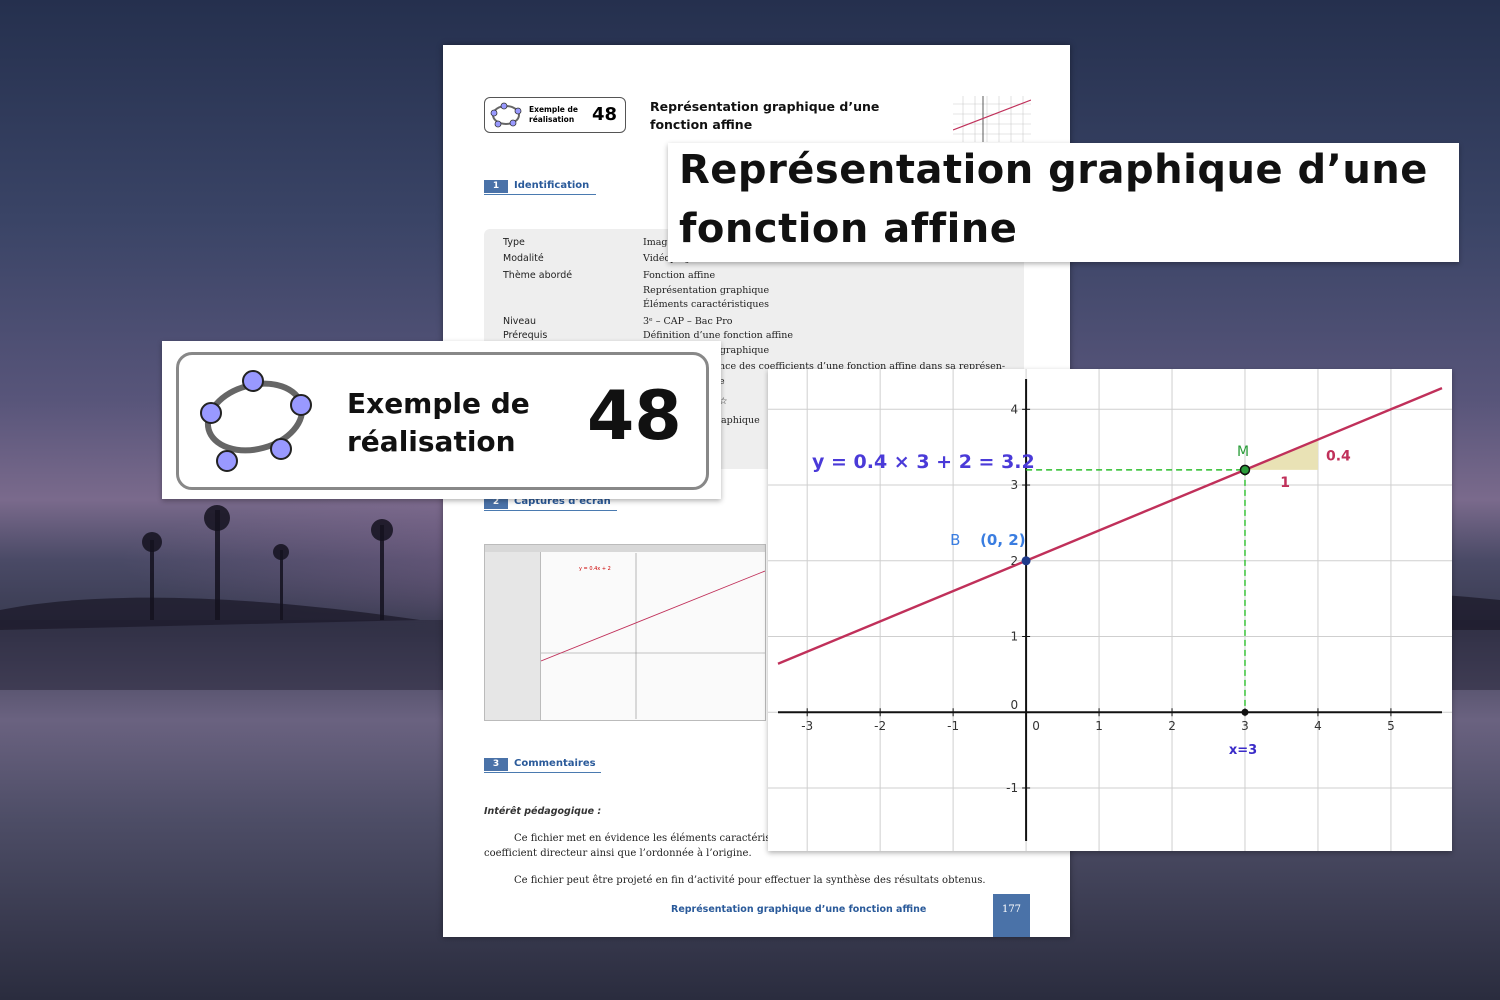  I want to click on x-tick-label: 0, so click(1036, 726).